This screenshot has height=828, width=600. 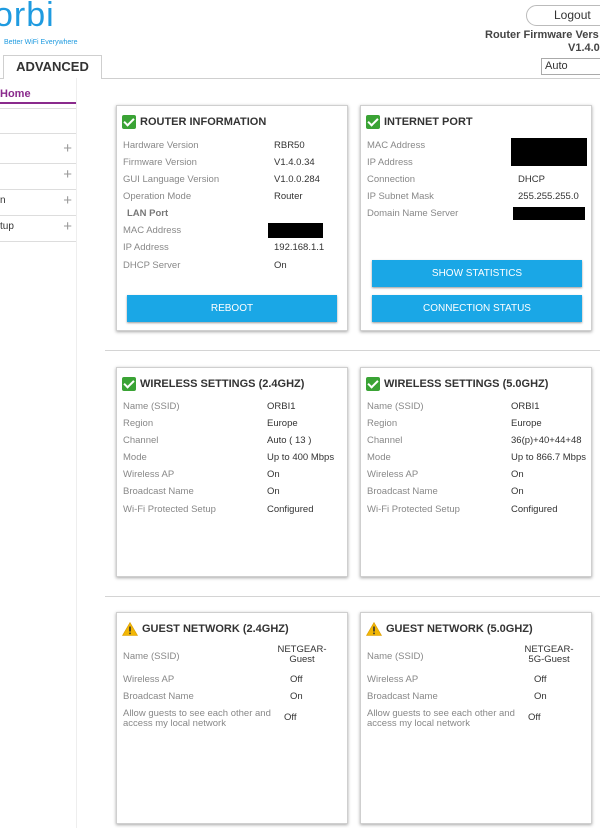 What do you see at coordinates (549, 152) in the screenshot?
I see `redacted-wan-address` at bounding box center [549, 152].